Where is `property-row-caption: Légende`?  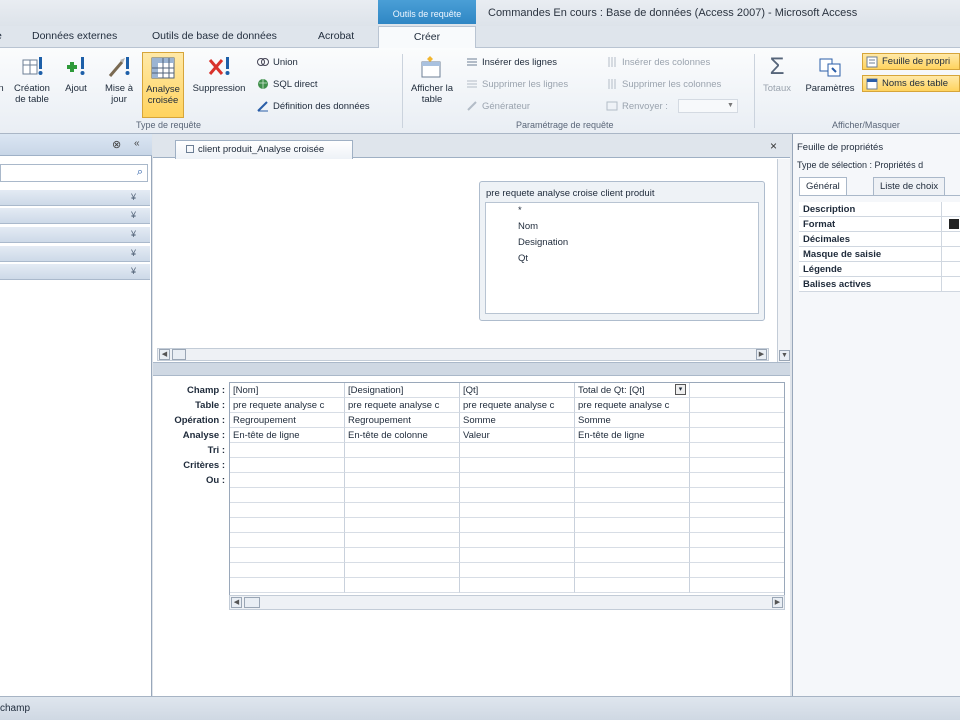
property-row-caption: Légende is located at coordinates (879, 269).